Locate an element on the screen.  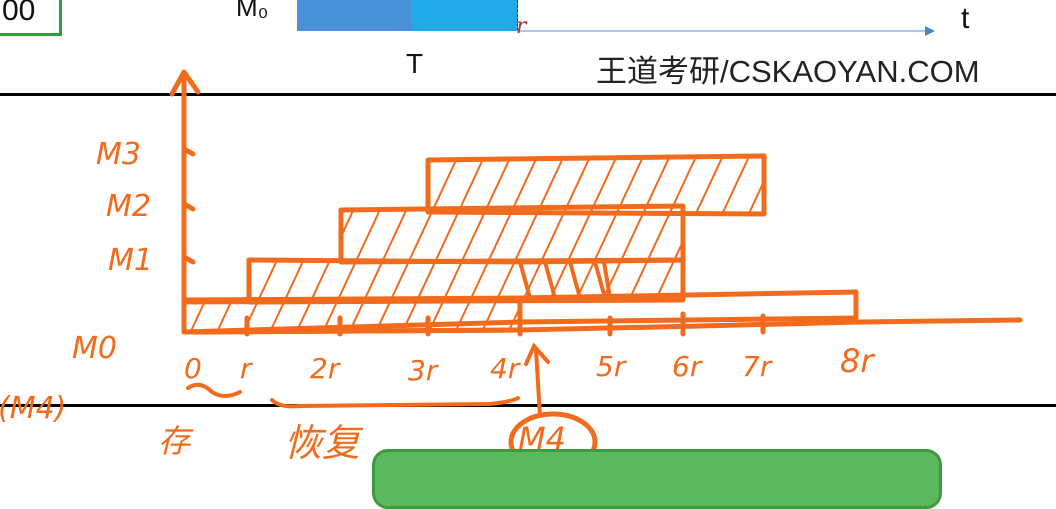
green-panel-button is located at coordinates (657, 479).